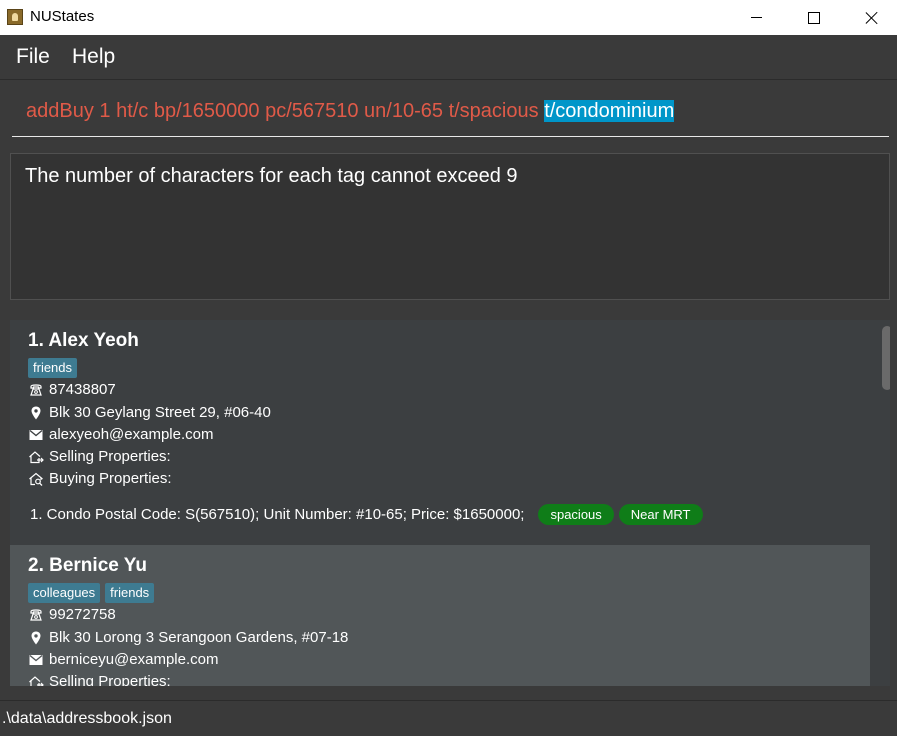 The image size is (897, 736). What do you see at coordinates (448, 718) in the screenshot?
I see `status-bar: .\data\addressbook.json` at bounding box center [448, 718].